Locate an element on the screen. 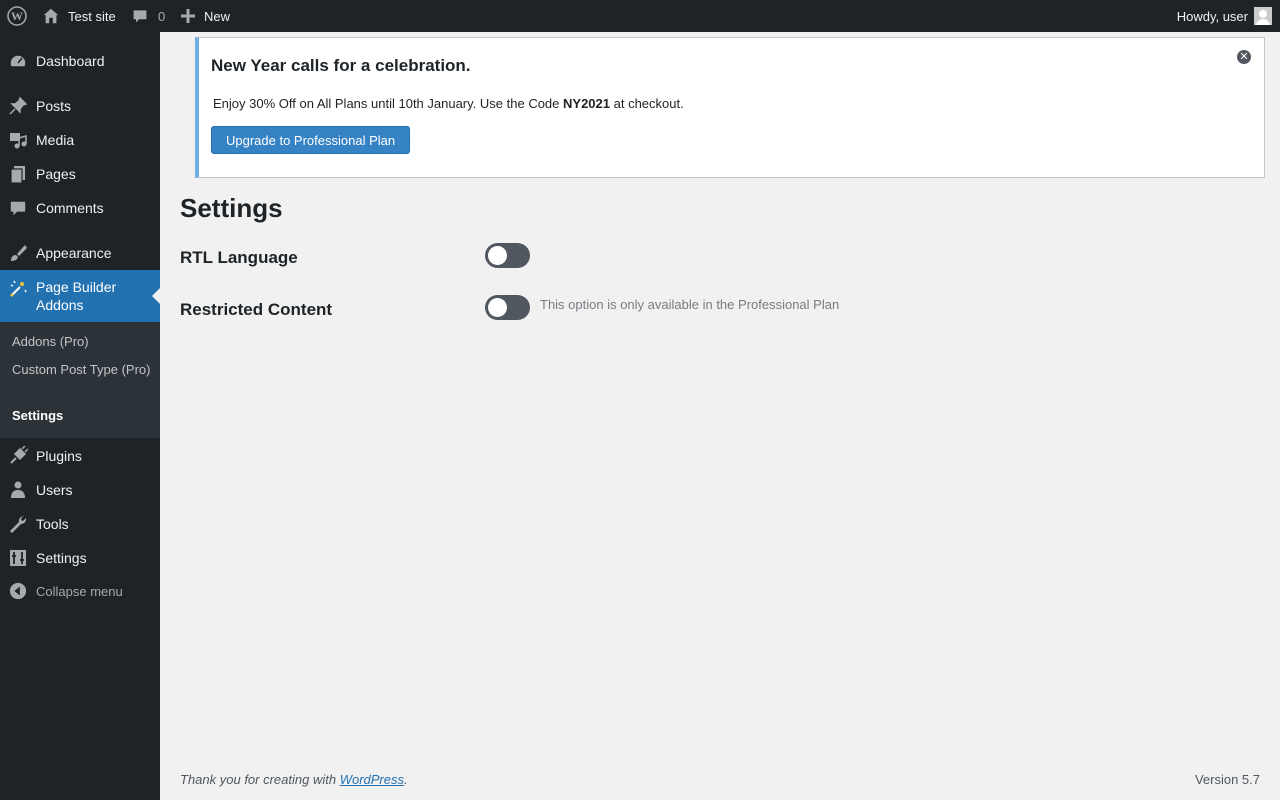 This screenshot has height=800, width=1280. sidebar-item-label: Plugins is located at coordinates (59, 456).